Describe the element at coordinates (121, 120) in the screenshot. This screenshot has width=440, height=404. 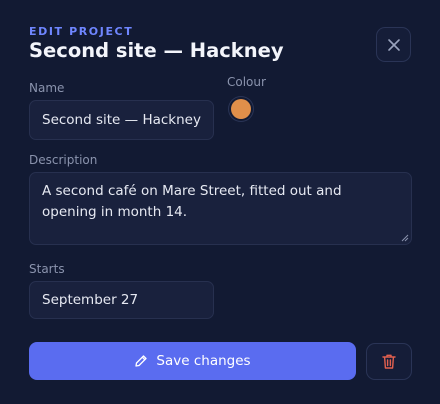
I see `name-field: Second site — Hackney` at that location.